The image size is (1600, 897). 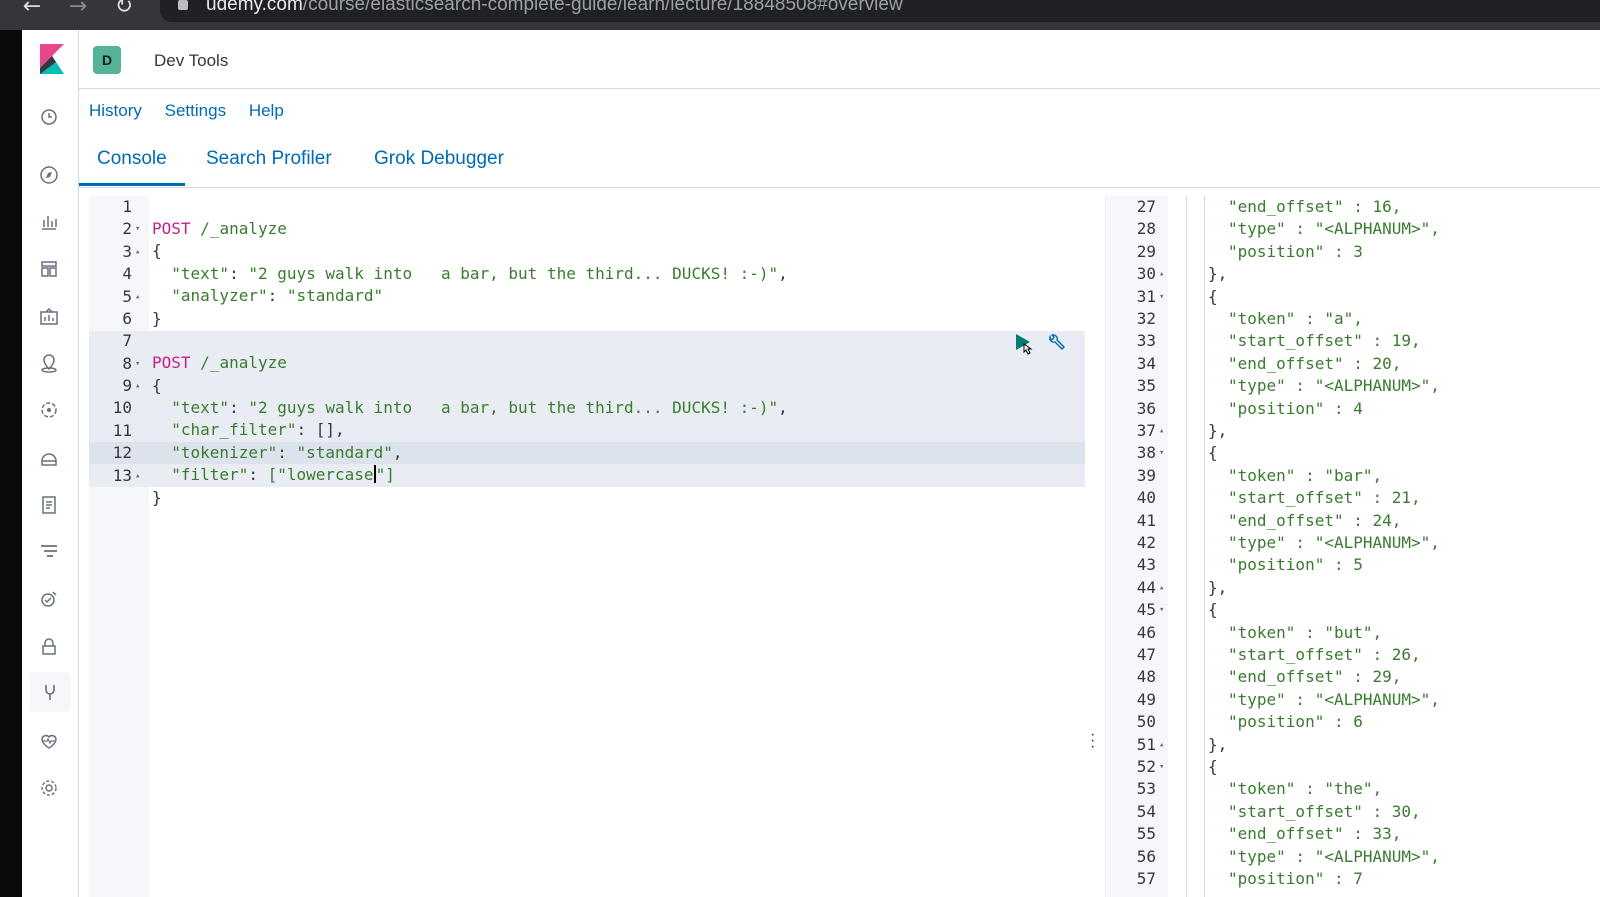 I want to click on code-line: }, so click(x=157, y=497).